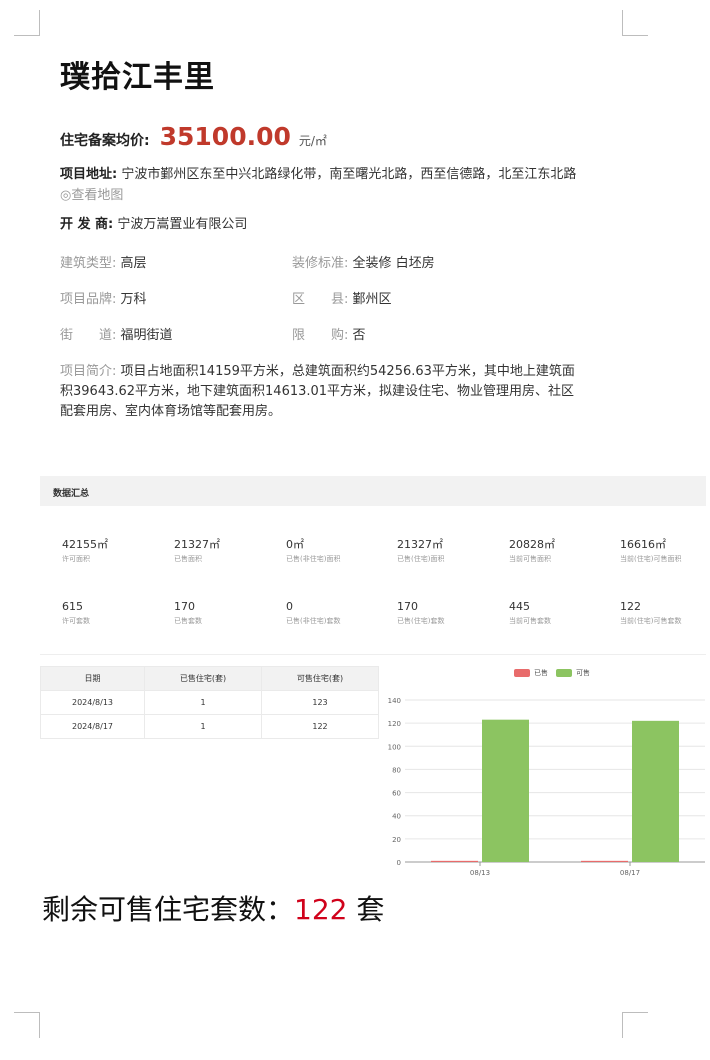 The image size is (710, 1060). What do you see at coordinates (182, 224) in the screenshot?
I see `developer-text: 宁波万嵩置业有限公司` at bounding box center [182, 224].